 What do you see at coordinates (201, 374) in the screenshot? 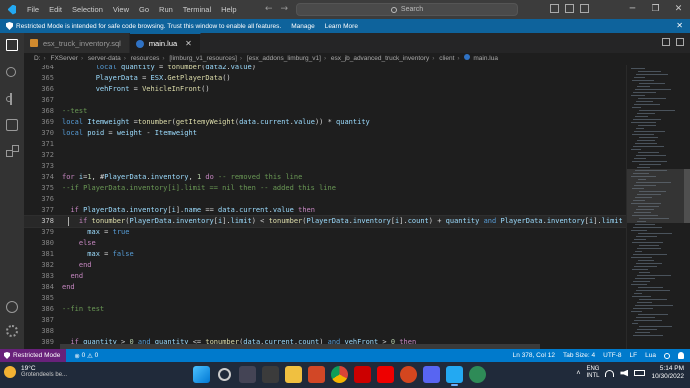
I see `start-windows-icon` at bounding box center [201, 374].